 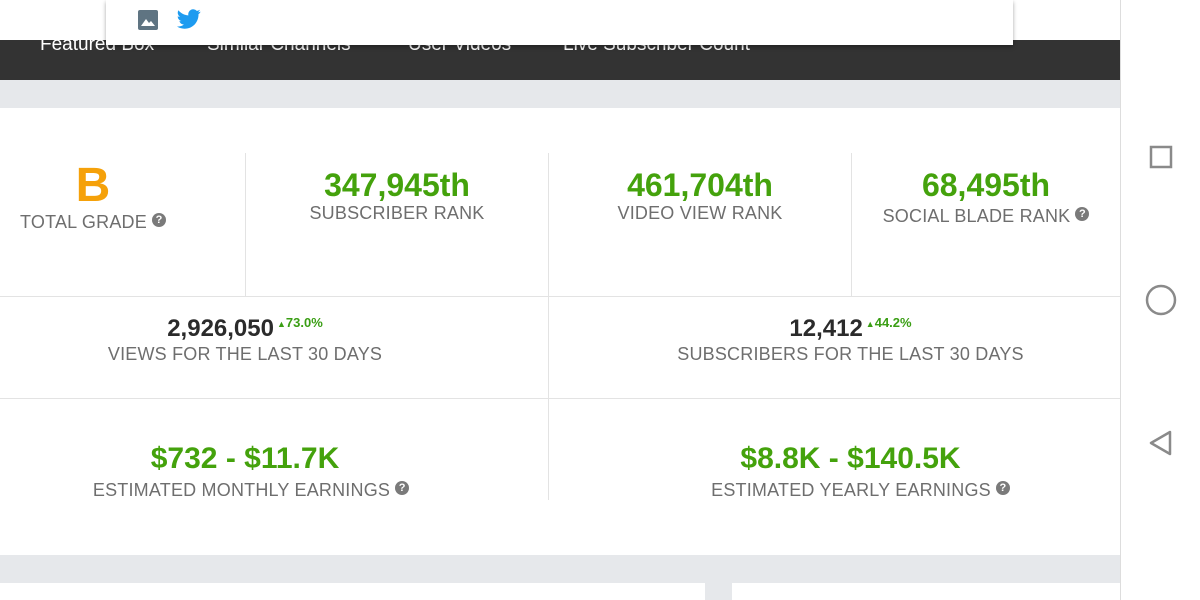 I want to click on yearly-earnings-value: $8.8K - $140.5K, so click(x=850, y=458).